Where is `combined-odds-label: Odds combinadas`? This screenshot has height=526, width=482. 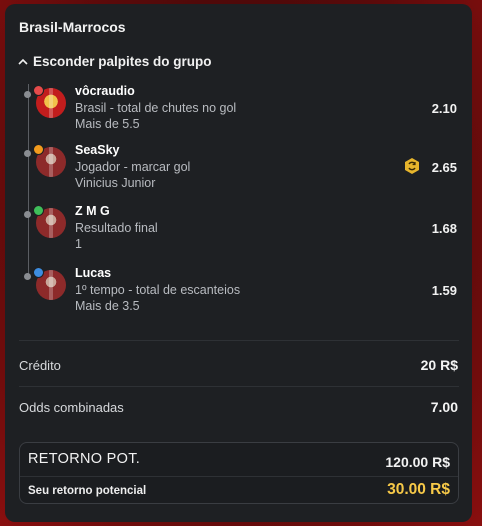
combined-odds-label: Odds combinadas is located at coordinates (71, 407).